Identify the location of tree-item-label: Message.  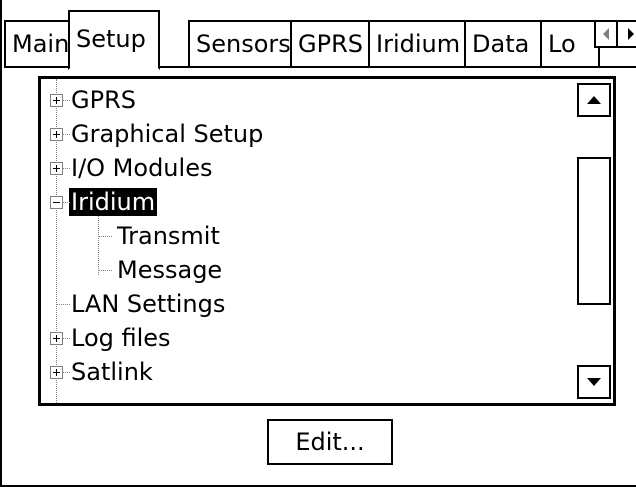
(170, 270).